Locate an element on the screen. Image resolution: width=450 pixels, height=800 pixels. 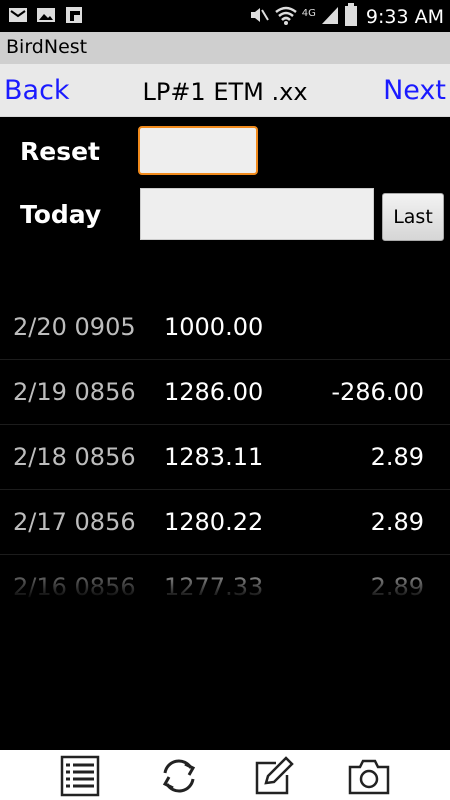
system-icons: 4G 9:33 AM is located at coordinates (346, 17).